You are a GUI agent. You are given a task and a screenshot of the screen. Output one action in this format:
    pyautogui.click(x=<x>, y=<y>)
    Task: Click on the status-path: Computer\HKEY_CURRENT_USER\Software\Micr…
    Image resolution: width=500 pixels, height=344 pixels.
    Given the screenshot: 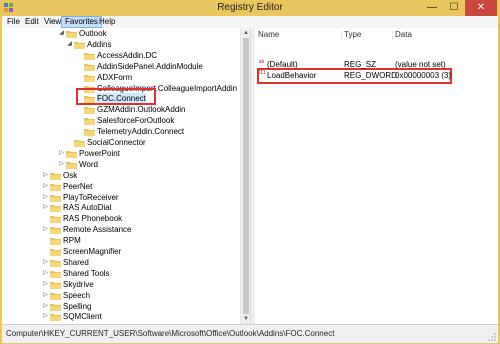 What is the action you would take?
    pyautogui.click(x=170, y=333)
    